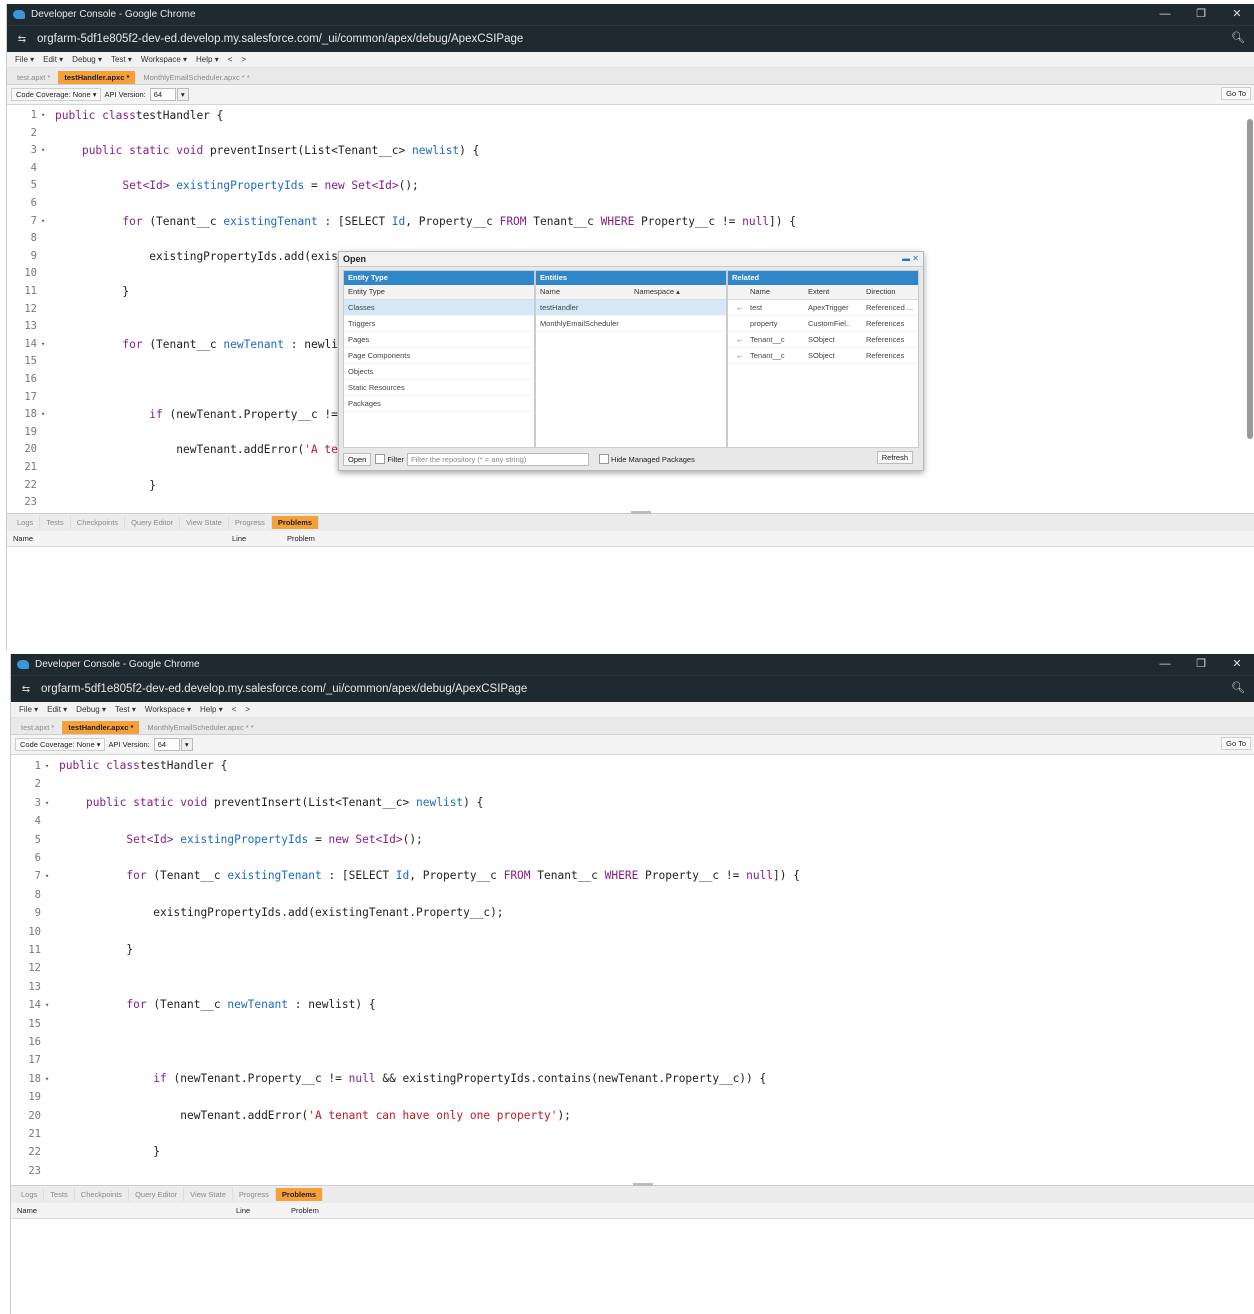  What do you see at coordinates (186, 744) in the screenshot?
I see `chevron-down-icon: ▾` at bounding box center [186, 744].